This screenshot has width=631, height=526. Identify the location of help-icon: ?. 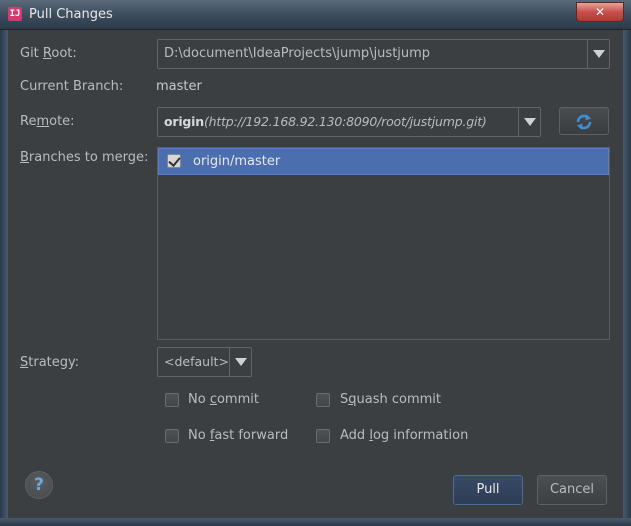
(39, 485).